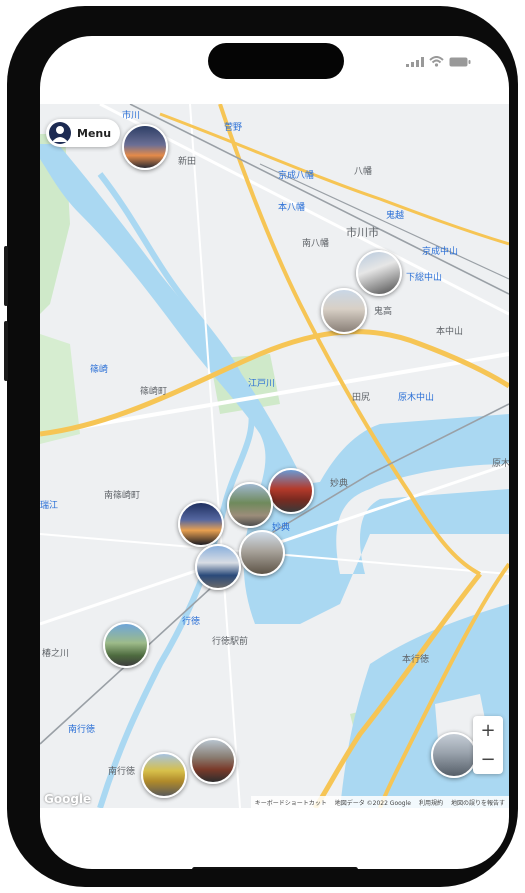 This screenshot has height=893, width=525. What do you see at coordinates (233, 128) in the screenshot?
I see `map-label: 菅野` at bounding box center [233, 128].